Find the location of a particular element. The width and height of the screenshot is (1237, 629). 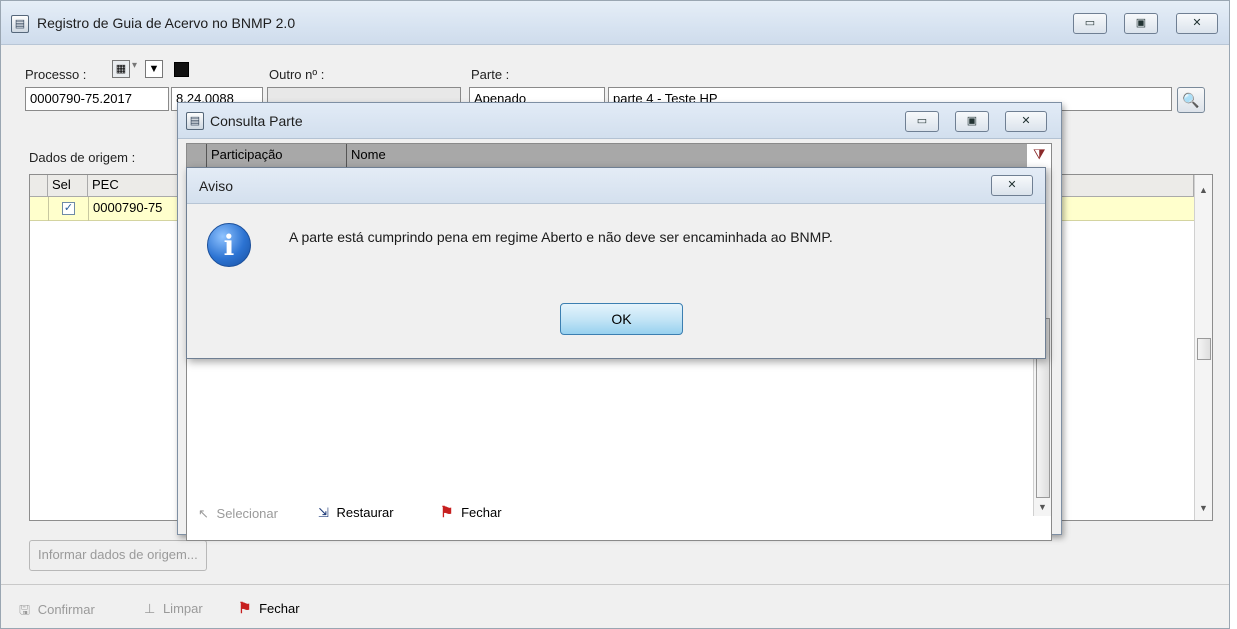

row-selector-header is located at coordinates (39, 186).